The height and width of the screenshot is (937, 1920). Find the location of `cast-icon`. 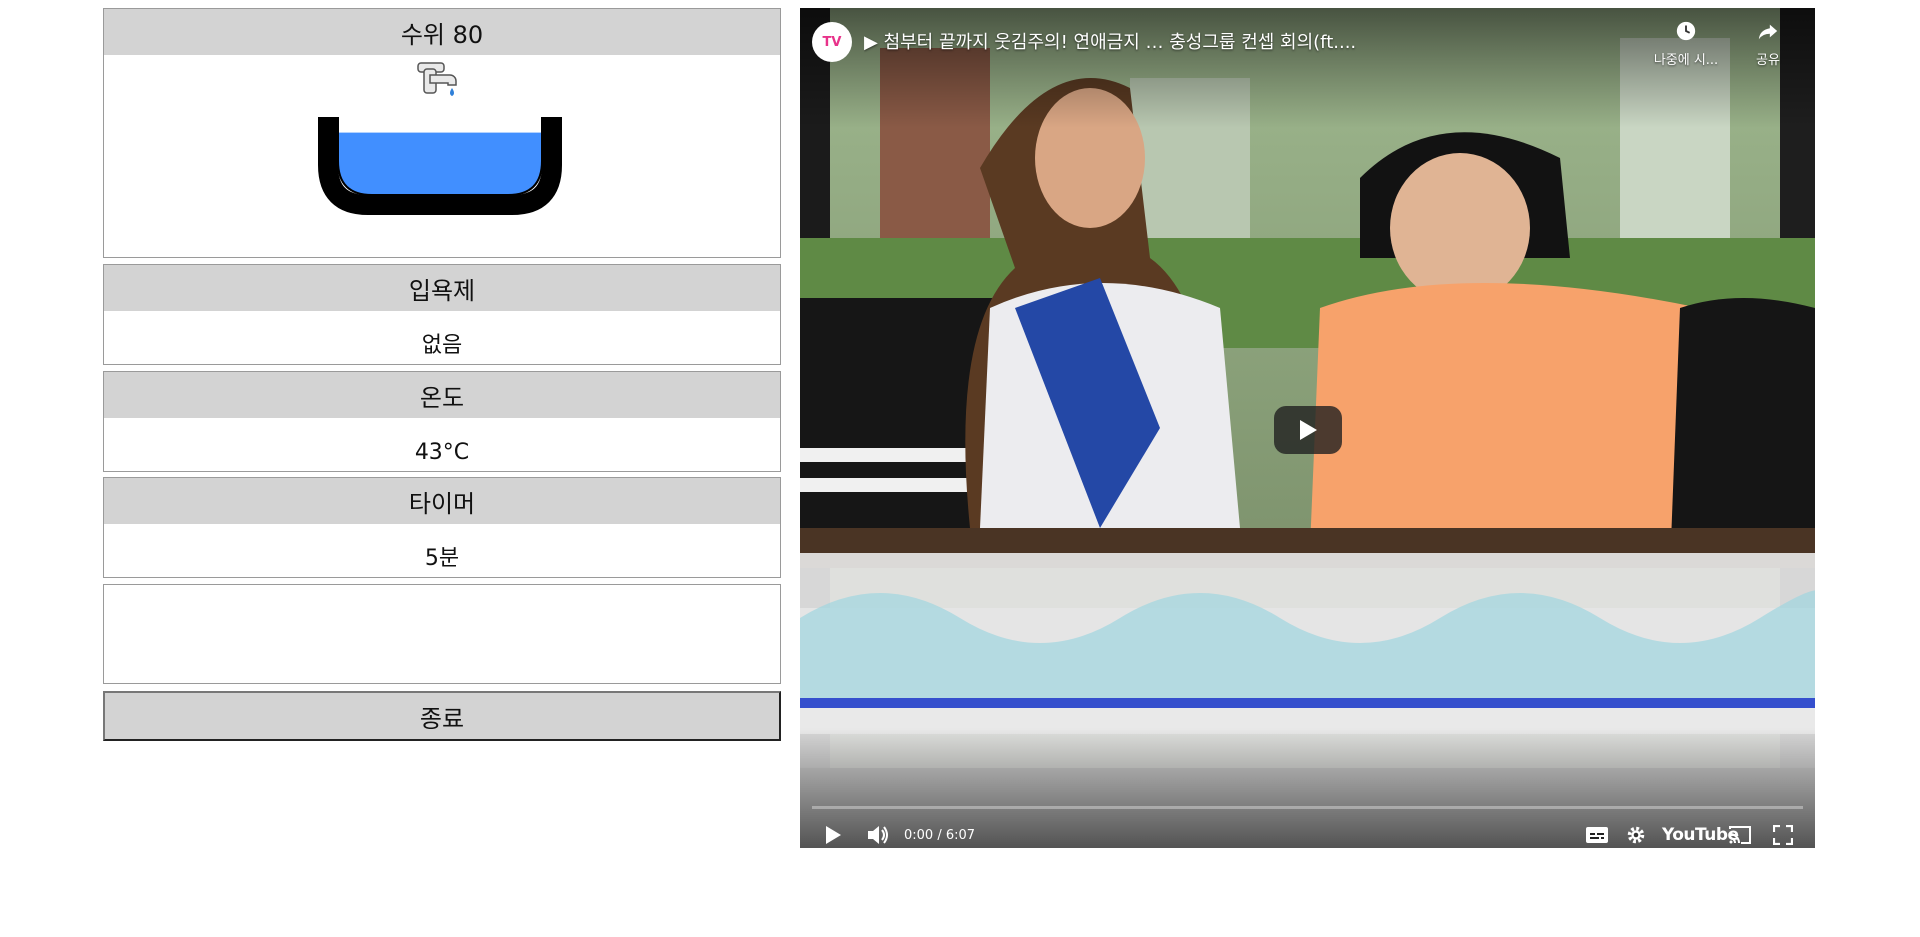

cast-icon is located at coordinates (1740, 835).